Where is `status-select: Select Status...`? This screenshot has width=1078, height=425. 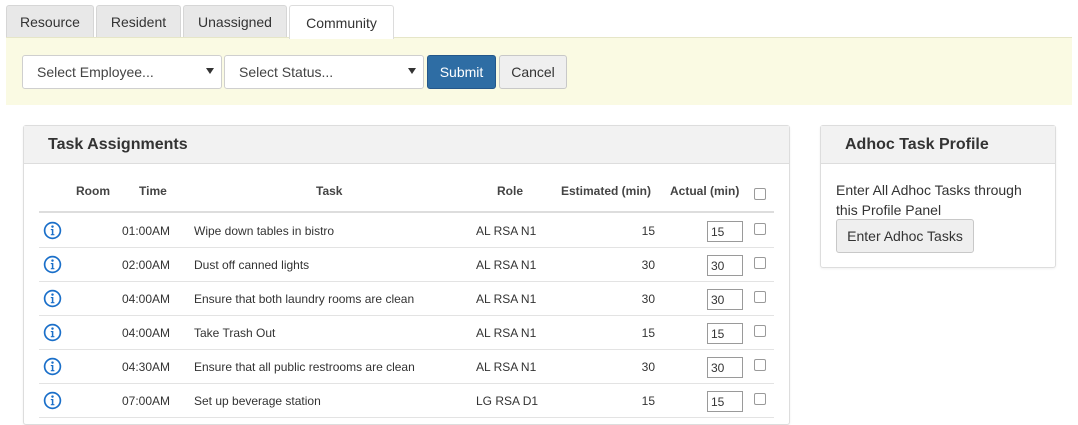 status-select: Select Status... is located at coordinates (324, 72).